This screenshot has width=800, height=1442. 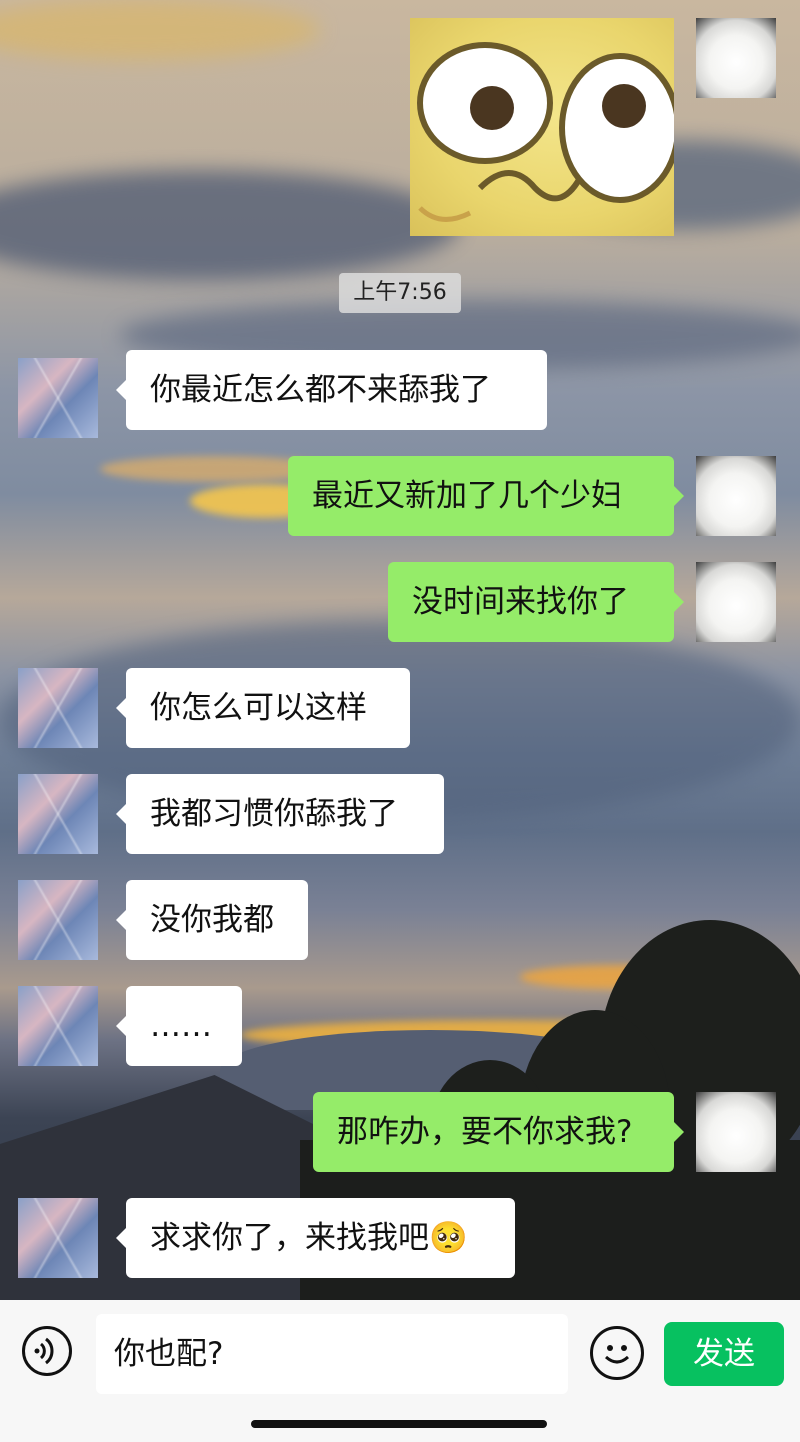 I want to click on sticker-face-icon, so click(x=545, y=132).